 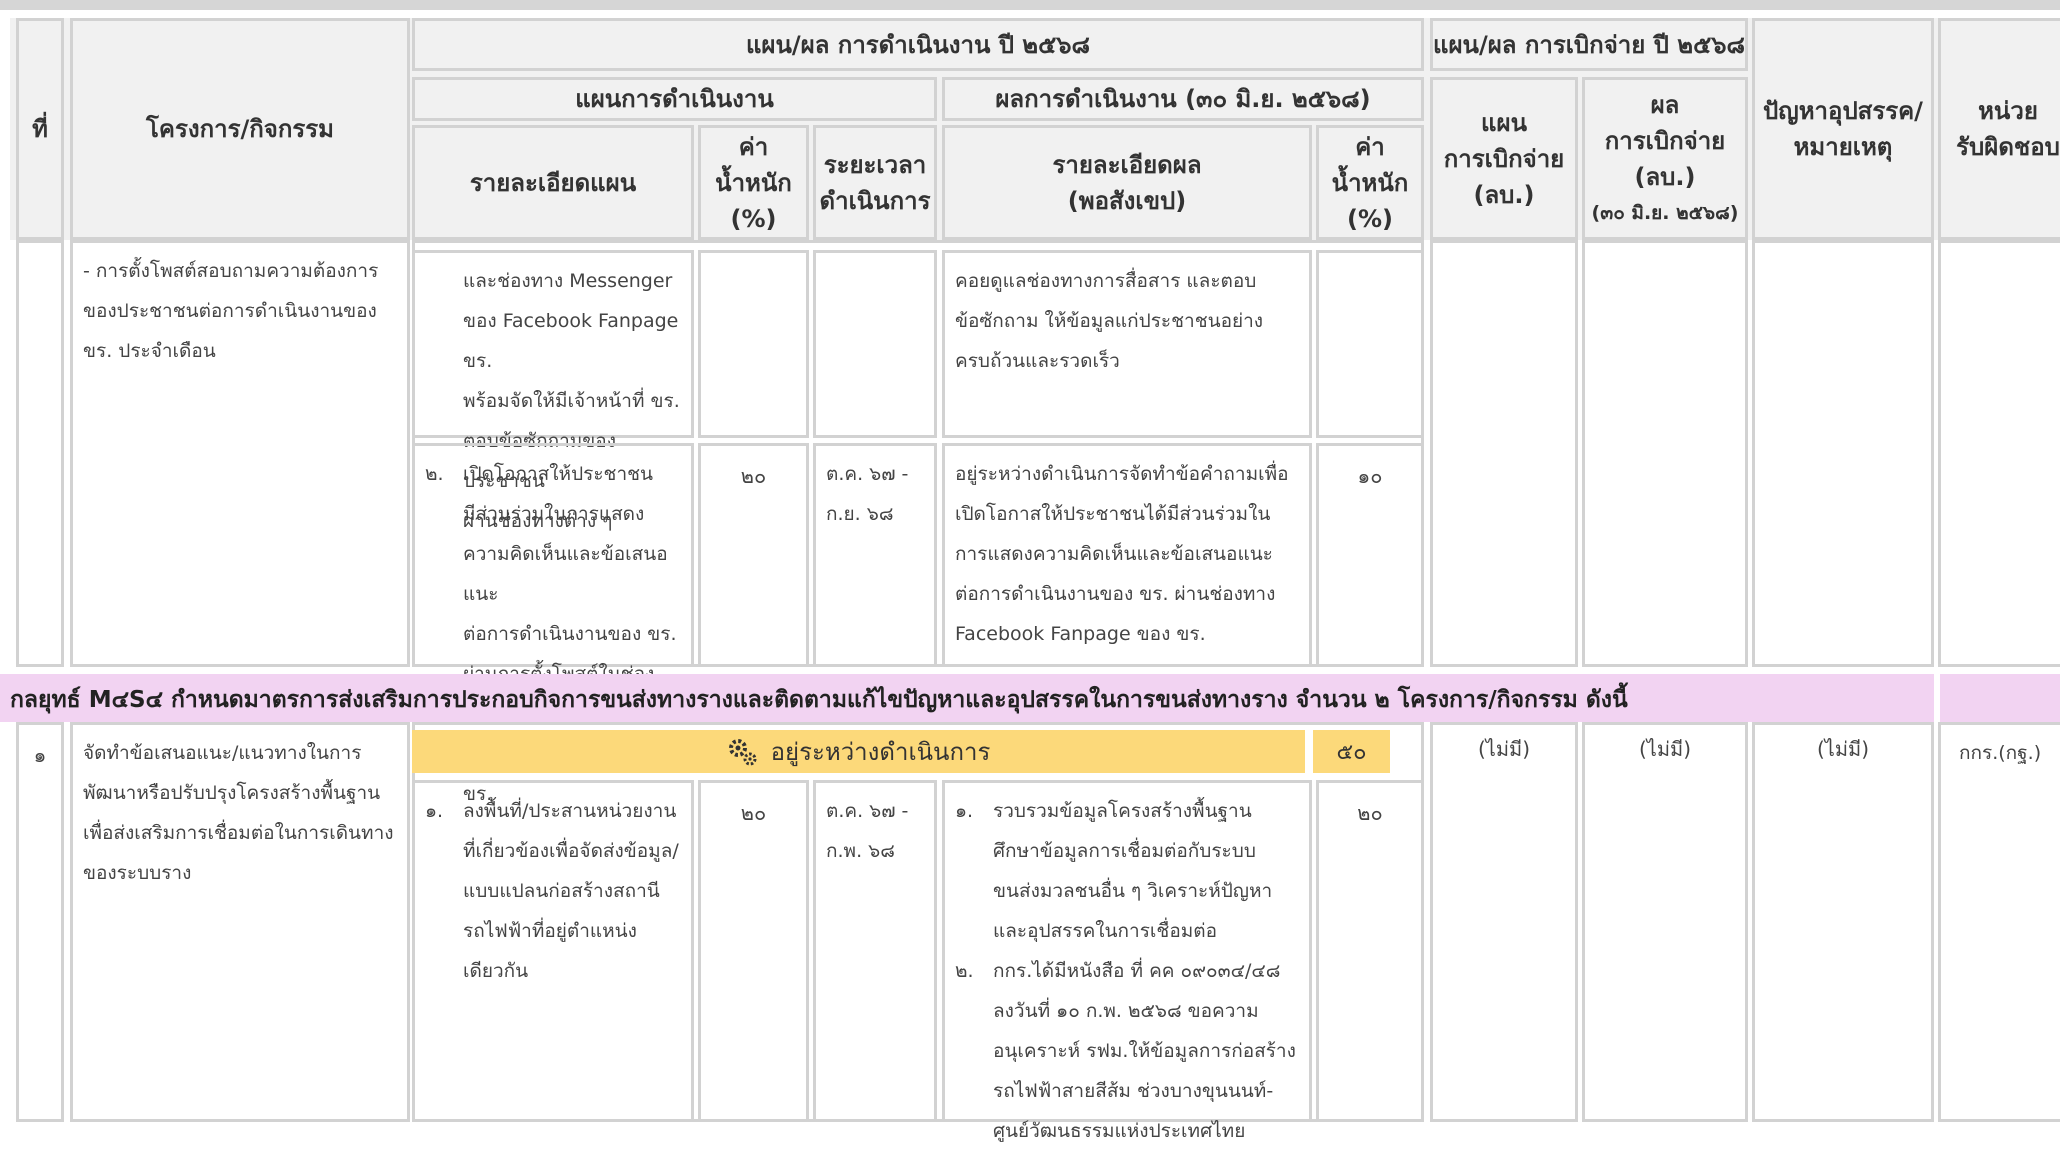 I want to click on budget-result-line-2: การเบิกจ่าย, so click(x=1665, y=140).